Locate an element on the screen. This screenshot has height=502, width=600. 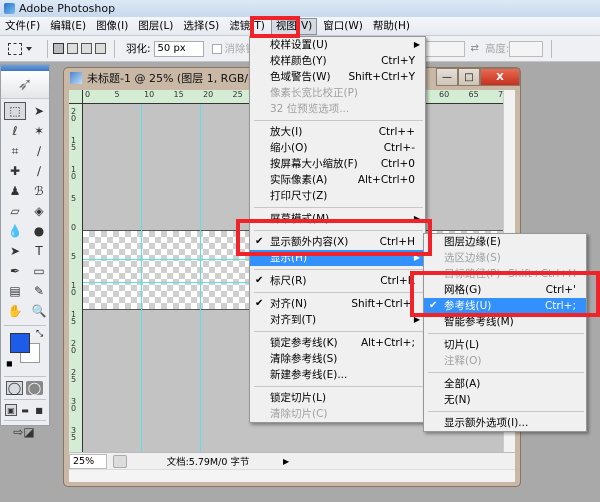
menu-item: 无(N) is located at coordinates (505, 400).